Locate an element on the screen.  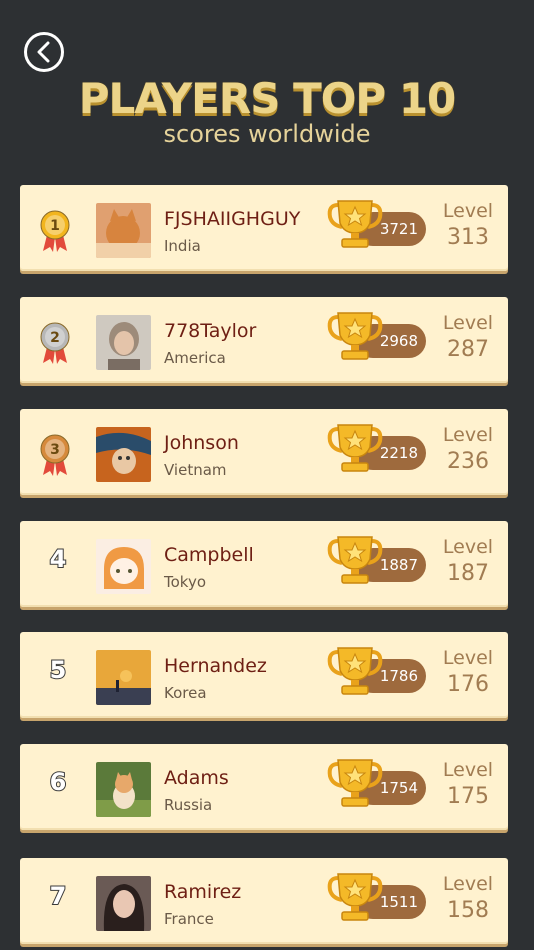
medal-rank: 2 is located at coordinates (55, 338).